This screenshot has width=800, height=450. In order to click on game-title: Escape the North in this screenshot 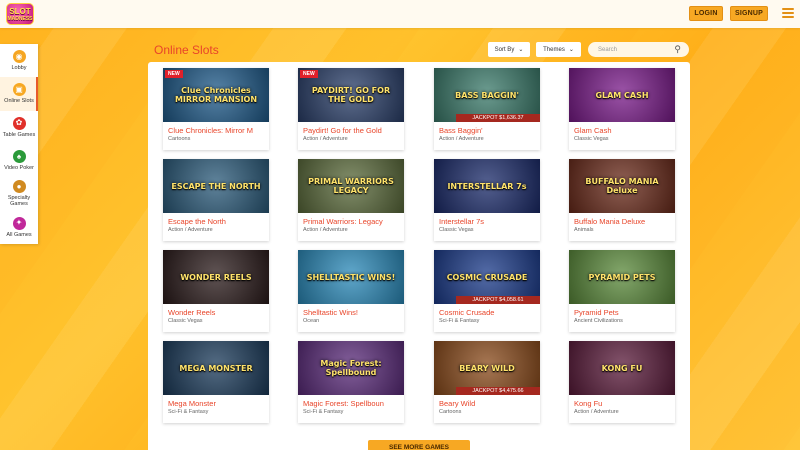, I will do `click(216, 219)`.